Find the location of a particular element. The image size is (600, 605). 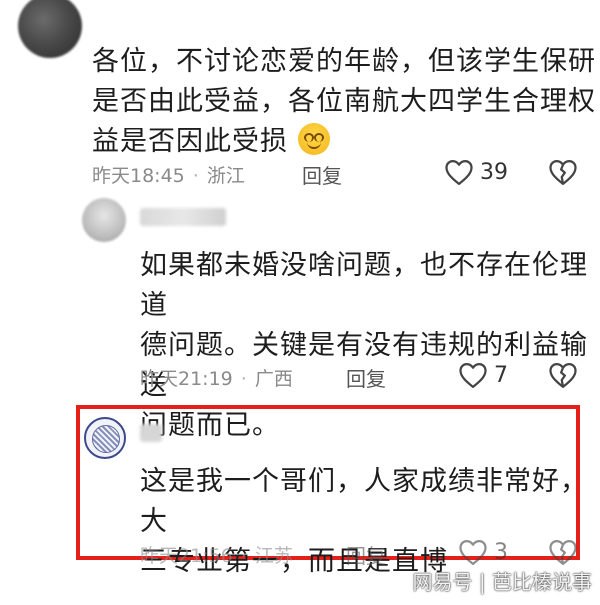

comment-line: 各位，不讨论恋爱的年龄，但该学生保研 is located at coordinates (344, 61).